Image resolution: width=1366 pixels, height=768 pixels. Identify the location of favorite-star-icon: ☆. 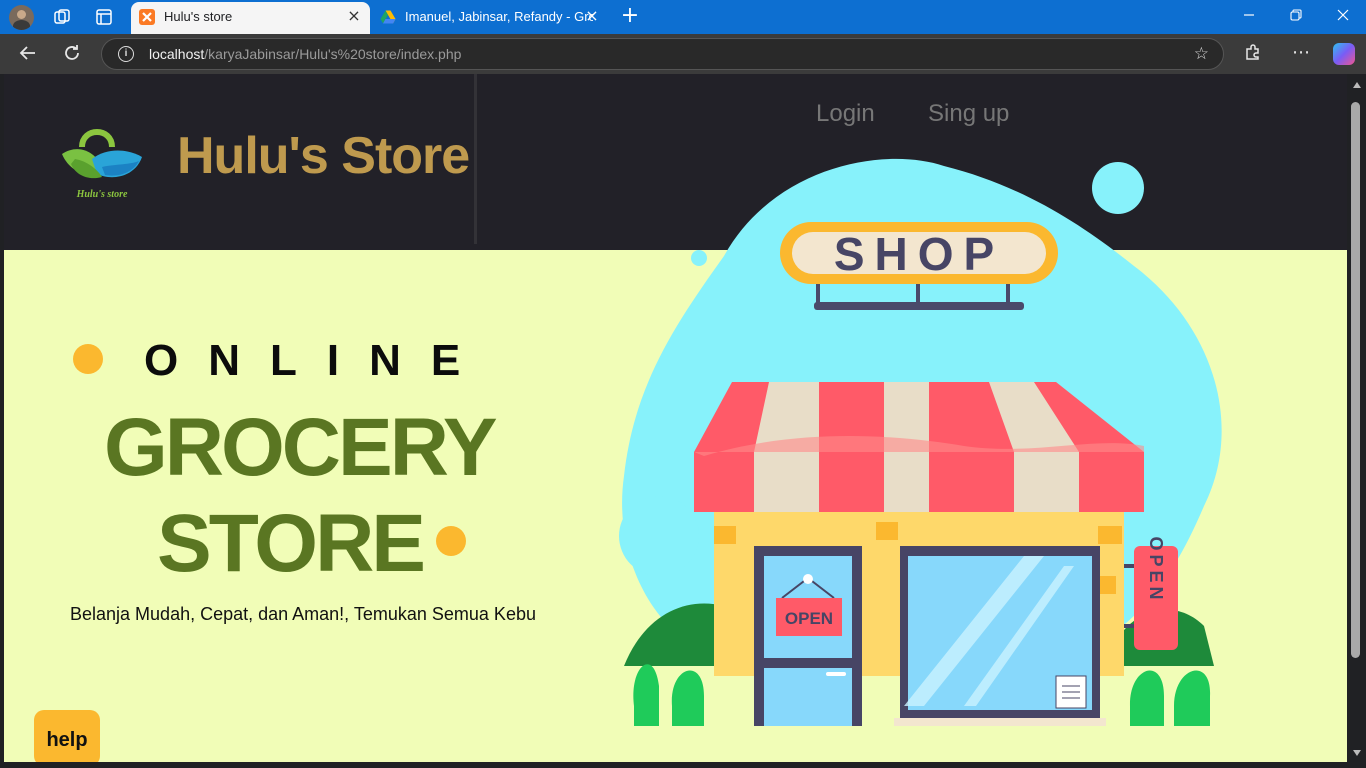
(1201, 54).